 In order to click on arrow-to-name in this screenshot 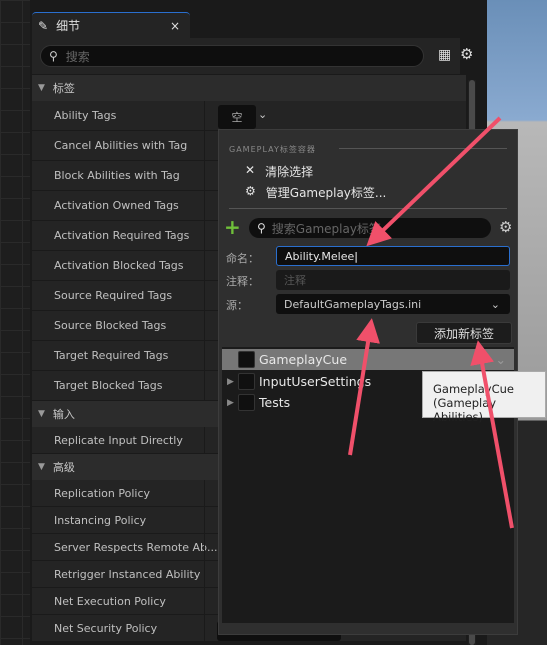, I will do `click(434, 181)`.